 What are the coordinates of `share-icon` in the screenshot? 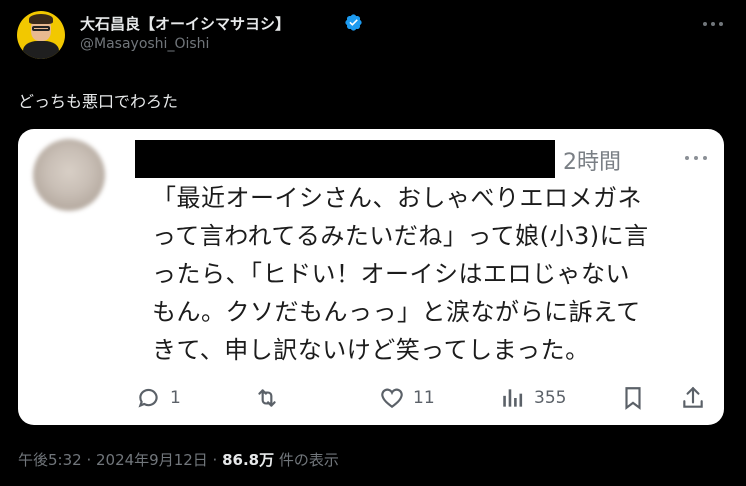 It's located at (693, 397).